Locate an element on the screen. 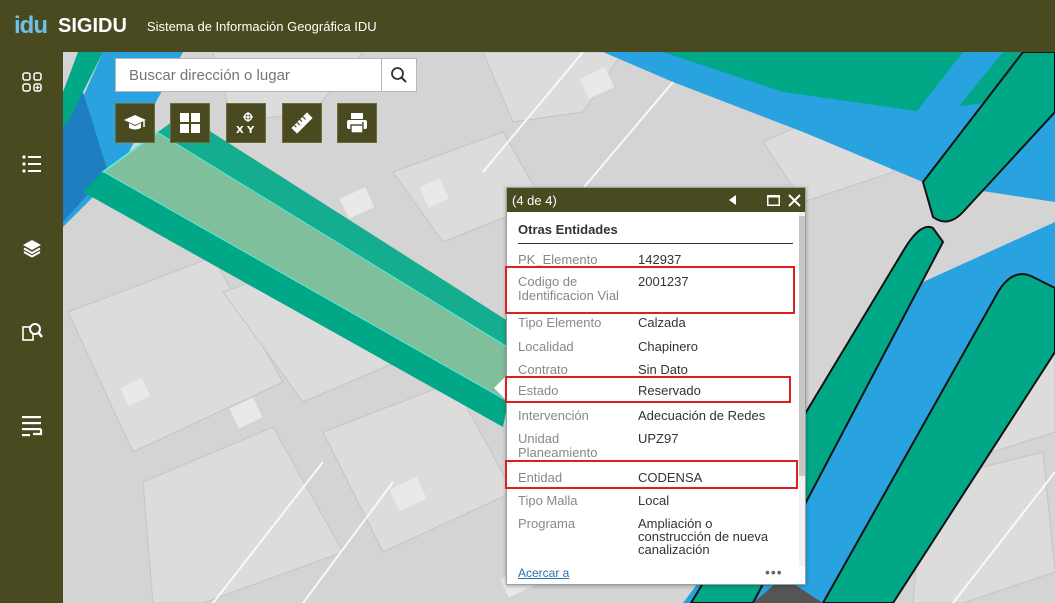 This screenshot has width=1055, height=603. layers-icon is located at coordinates (32, 249).